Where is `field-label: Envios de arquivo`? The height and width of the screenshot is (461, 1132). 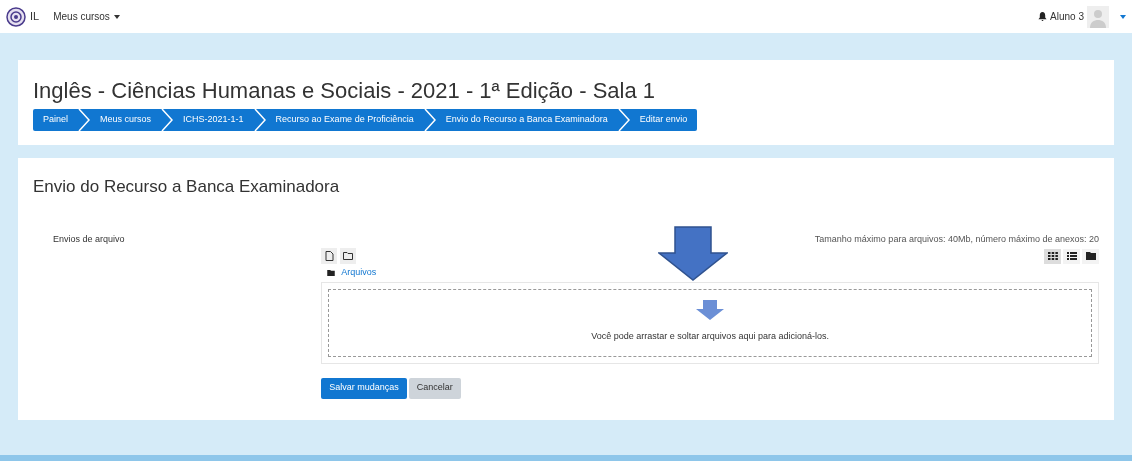
field-label: Envios de arquivo is located at coordinates (89, 239).